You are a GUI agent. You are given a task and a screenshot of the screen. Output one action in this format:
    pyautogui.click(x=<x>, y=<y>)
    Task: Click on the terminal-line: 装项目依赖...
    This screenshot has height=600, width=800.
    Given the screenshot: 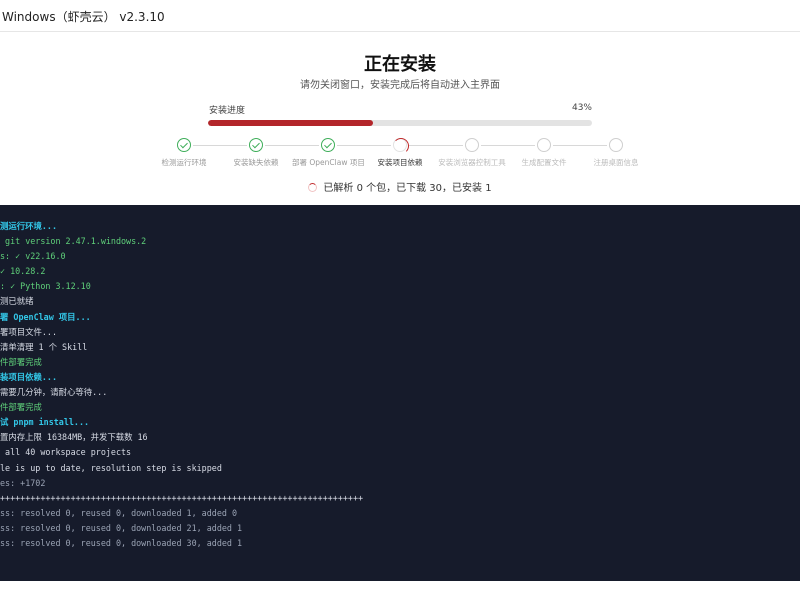 What is the action you would take?
    pyautogui.click(x=29, y=376)
    